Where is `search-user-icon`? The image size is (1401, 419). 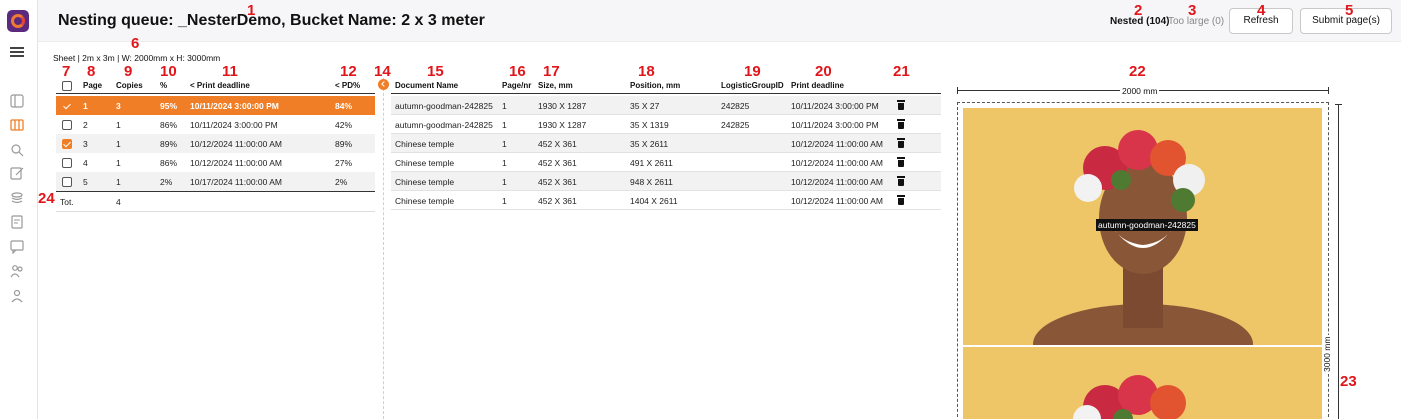 search-user-icon is located at coordinates (17, 150).